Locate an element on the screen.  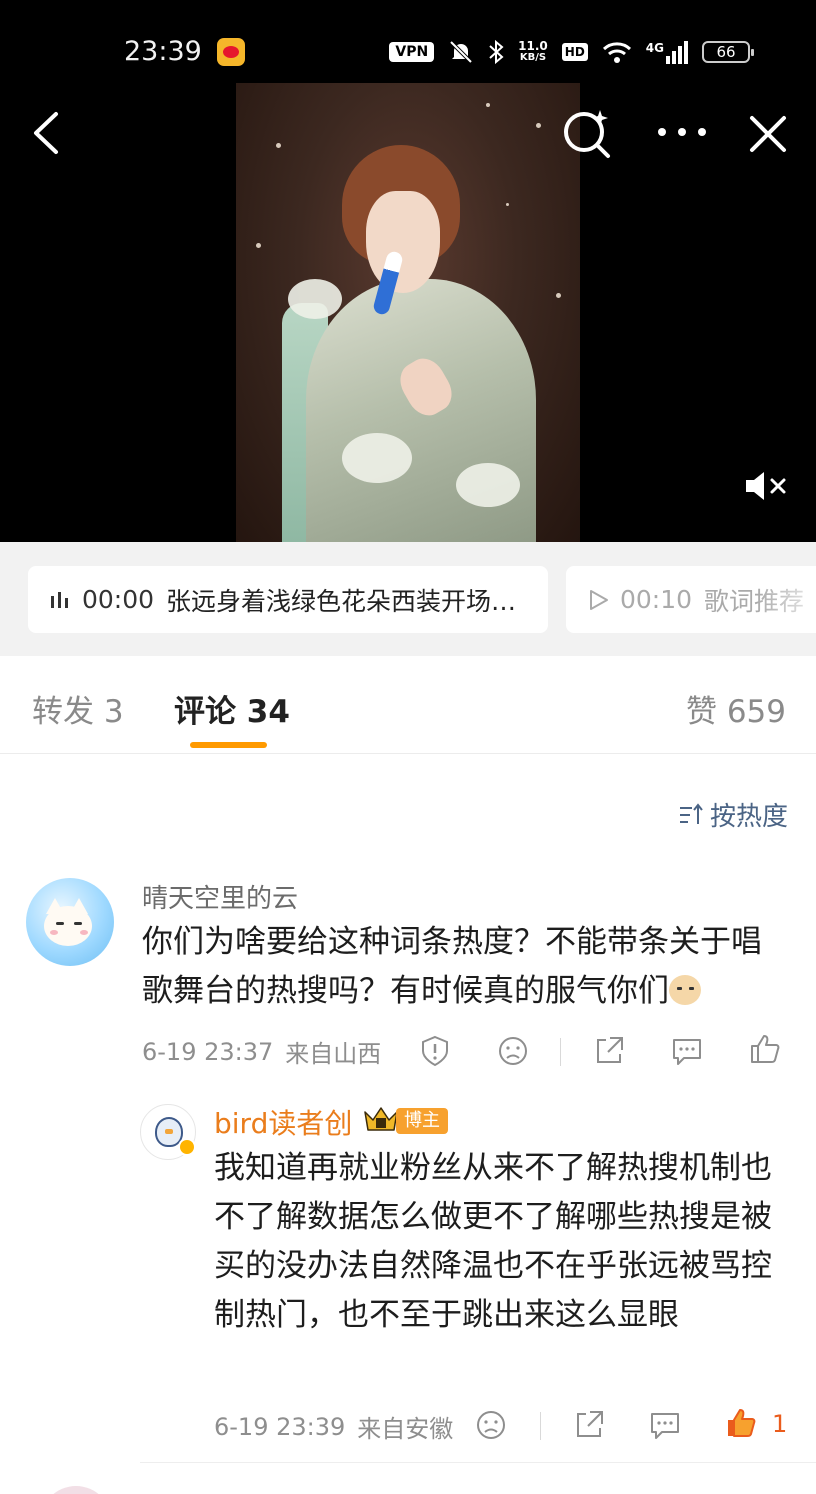
post-tabs: 转发 3 评论 34 赞 659 is located at coordinates (408, 705).